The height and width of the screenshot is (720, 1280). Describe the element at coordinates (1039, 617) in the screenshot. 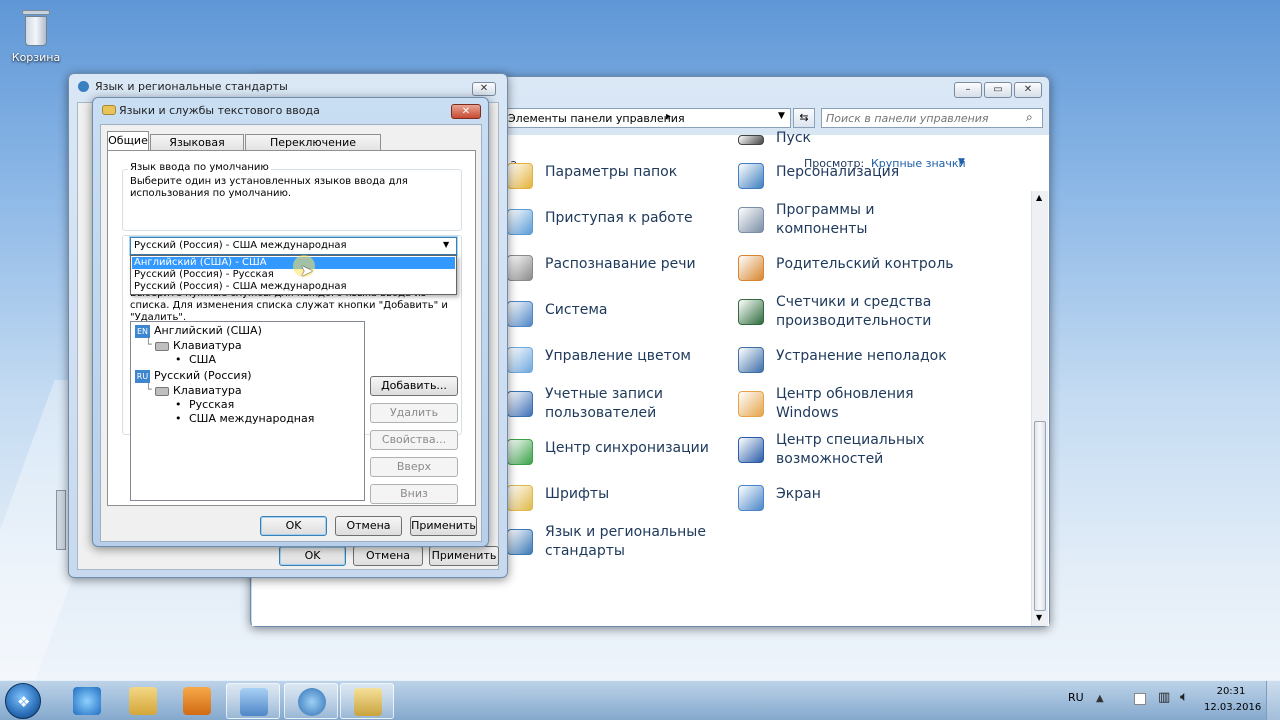

I see `scroll-down-icon: ▼` at that location.